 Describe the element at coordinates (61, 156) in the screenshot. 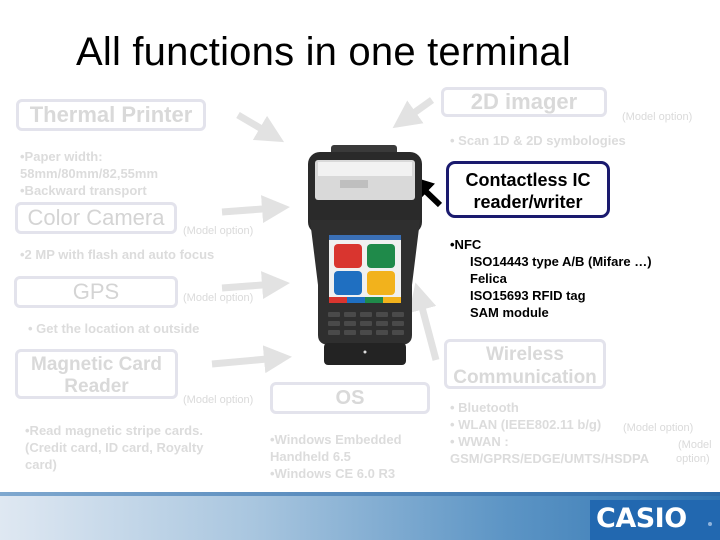

I see `bullet: •Paper width:` at that location.